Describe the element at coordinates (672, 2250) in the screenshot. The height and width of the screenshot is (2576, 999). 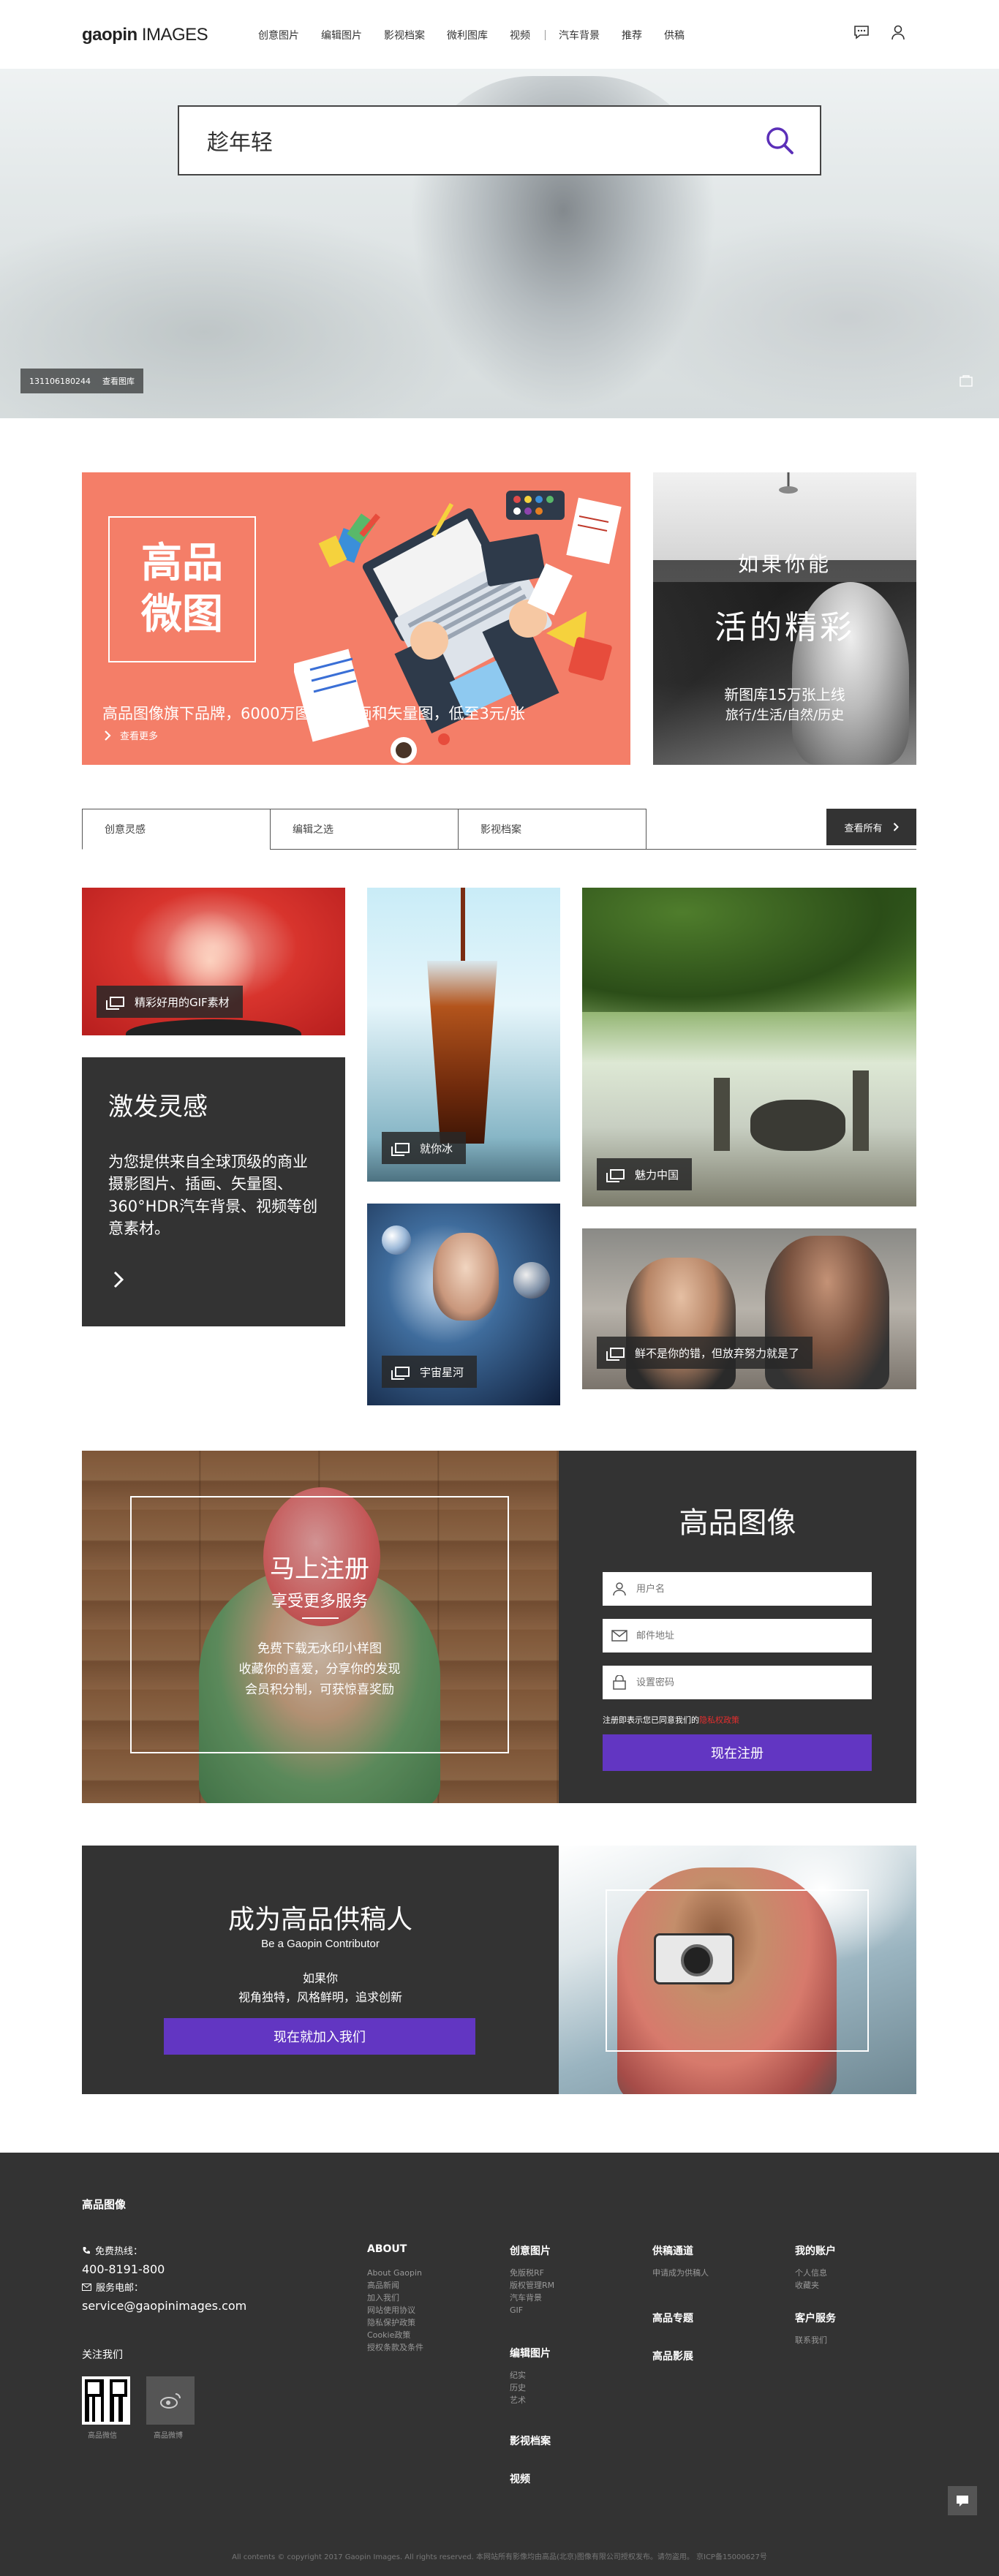
I see `footer-supply-head: 供稿通道` at that location.